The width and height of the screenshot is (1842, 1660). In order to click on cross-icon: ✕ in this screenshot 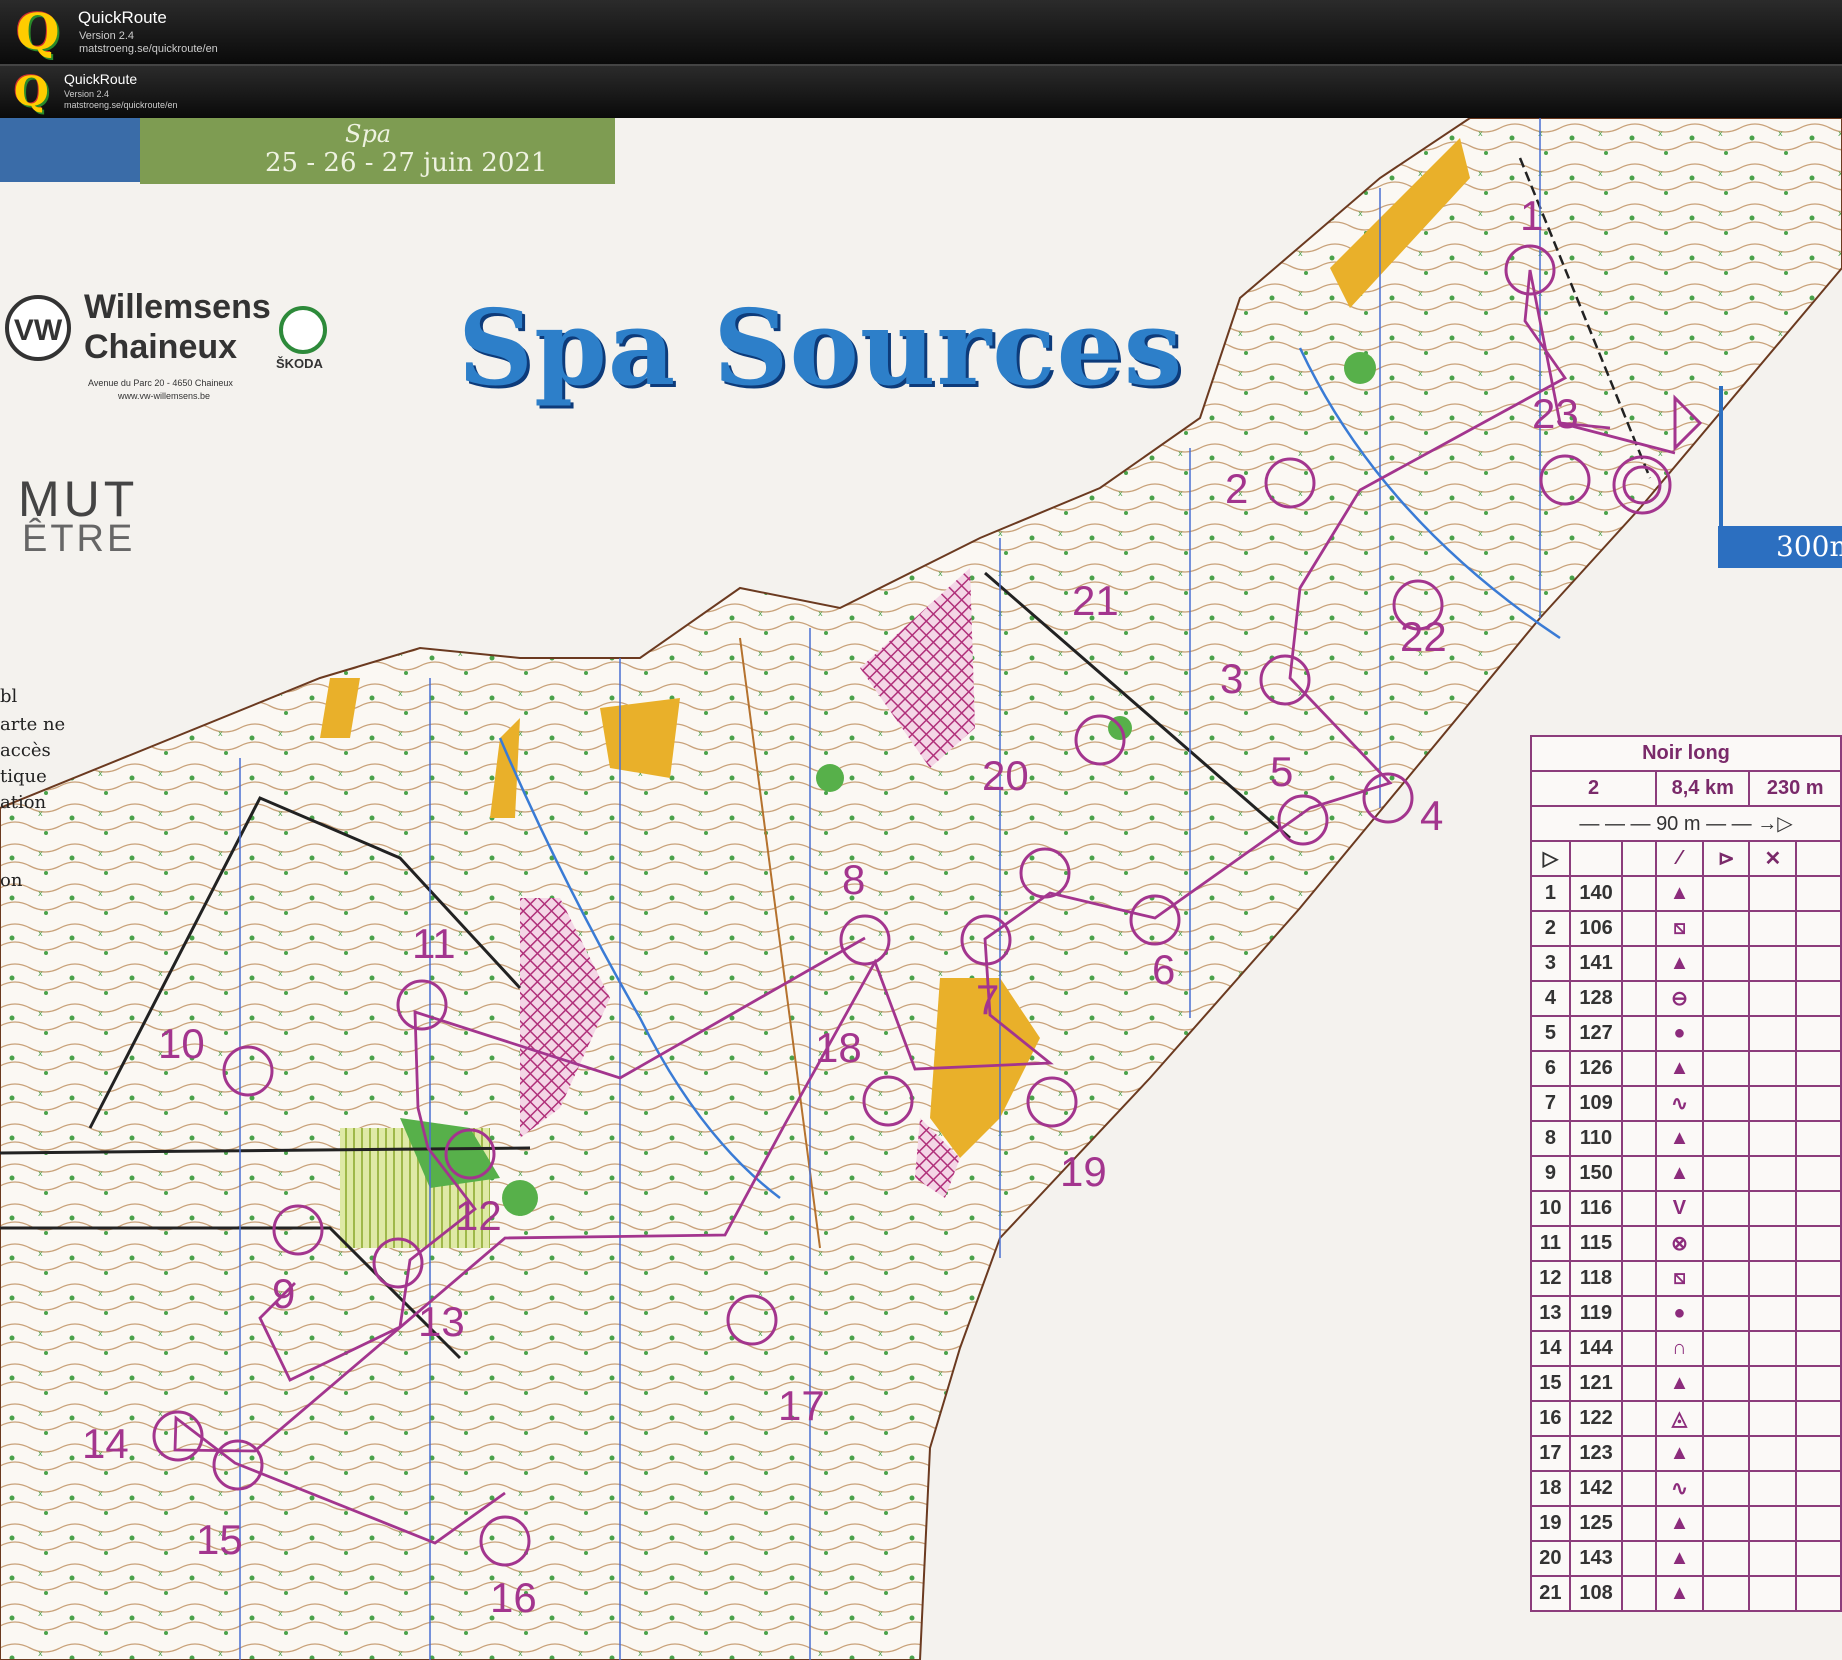, I will do `click(1773, 858)`.